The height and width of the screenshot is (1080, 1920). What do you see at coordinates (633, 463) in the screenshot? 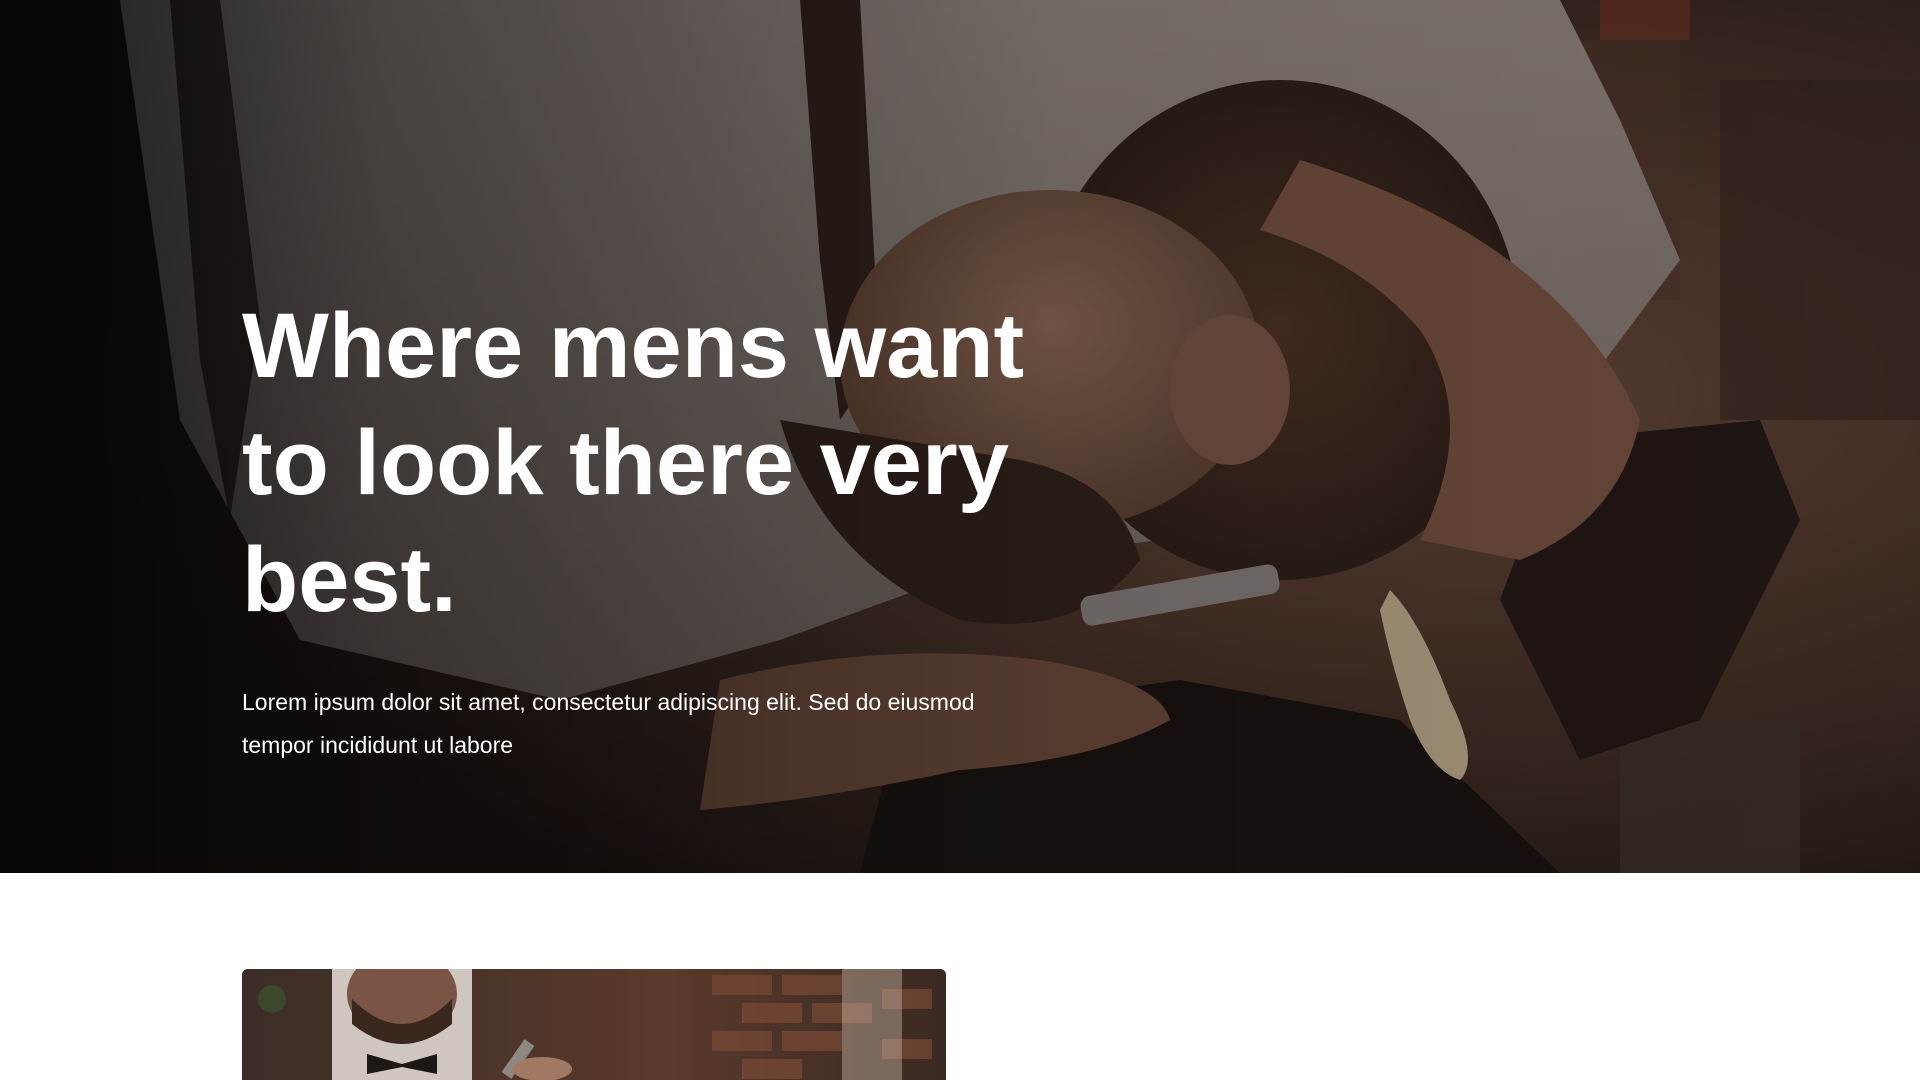
I see `hero-heading: Where mens want to look there very best.` at bounding box center [633, 463].